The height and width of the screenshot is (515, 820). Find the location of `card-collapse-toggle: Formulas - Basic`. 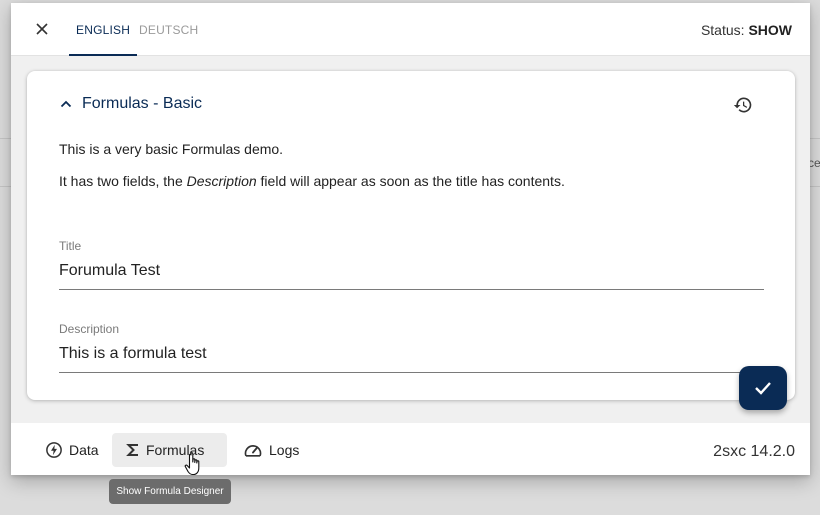

card-collapse-toggle: Formulas - Basic is located at coordinates (131, 104).